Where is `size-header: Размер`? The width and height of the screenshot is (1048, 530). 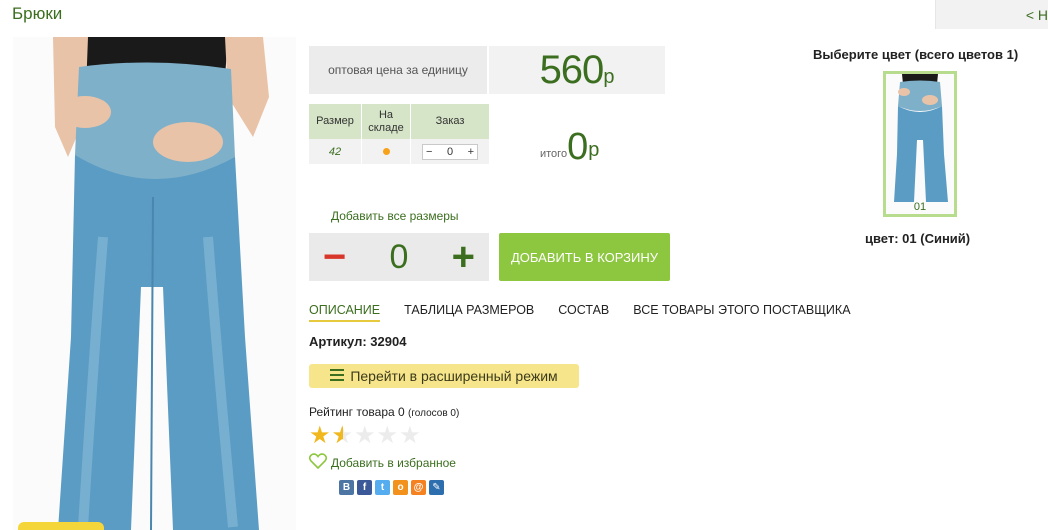
size-header: Размер is located at coordinates (335, 121).